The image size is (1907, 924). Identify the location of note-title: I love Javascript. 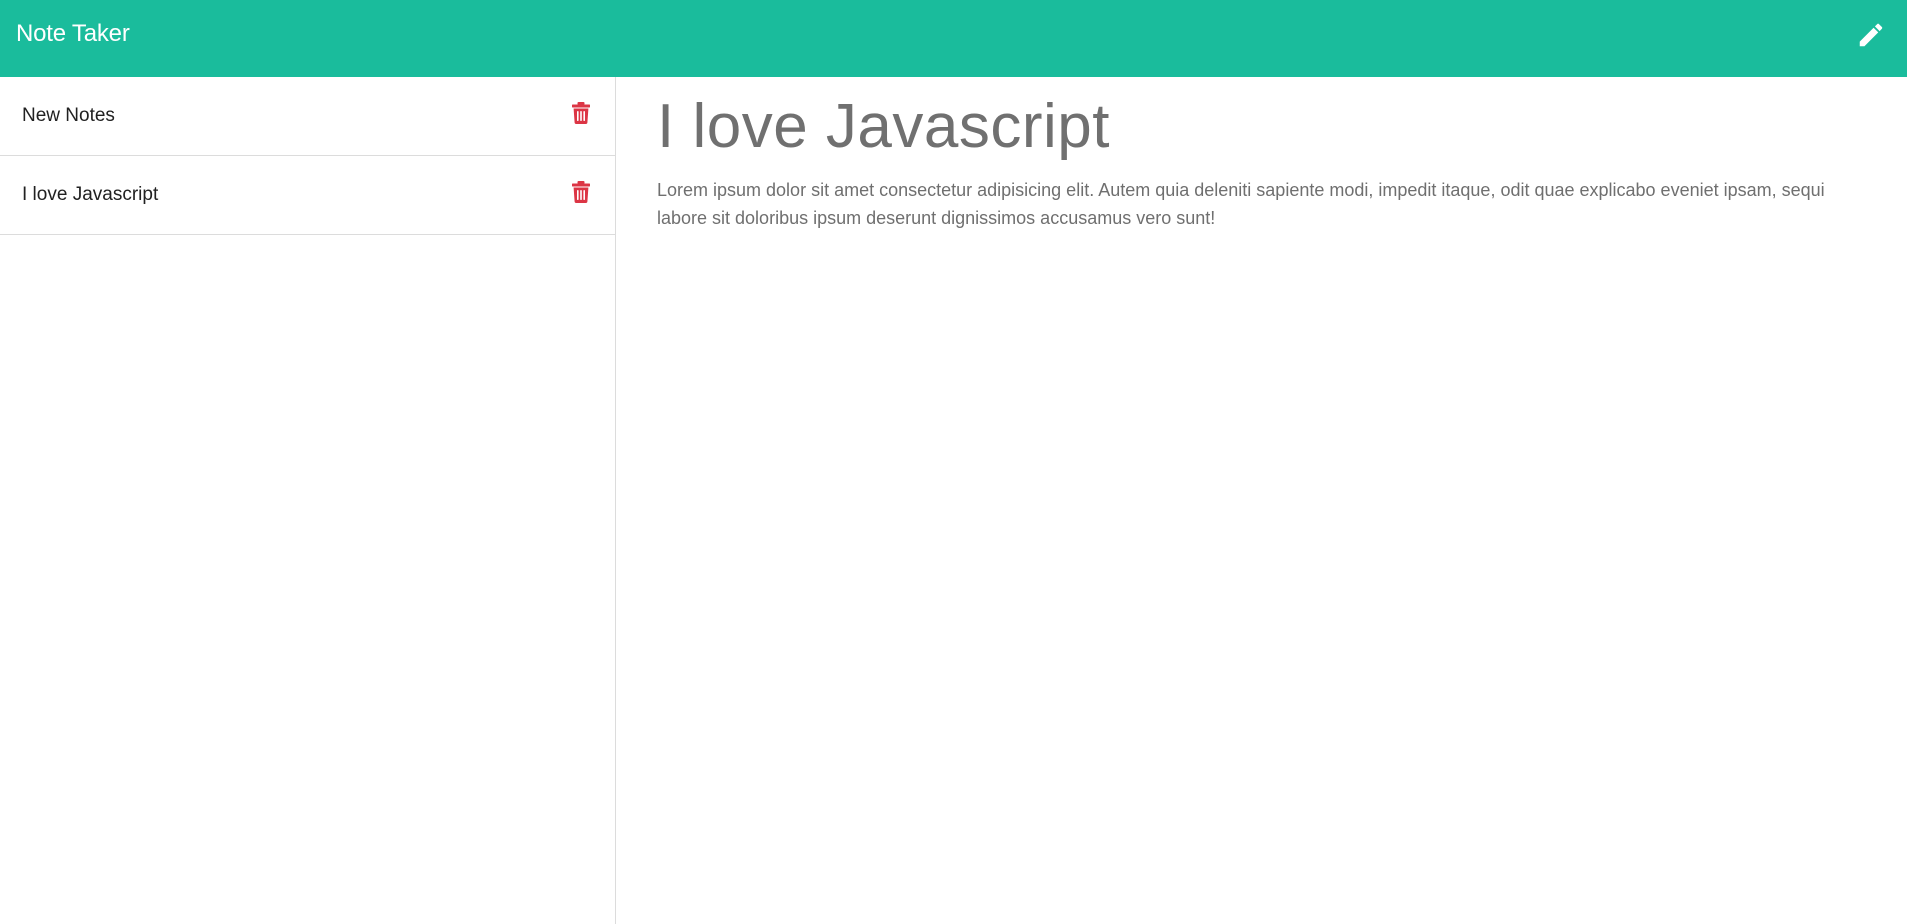
(90, 194).